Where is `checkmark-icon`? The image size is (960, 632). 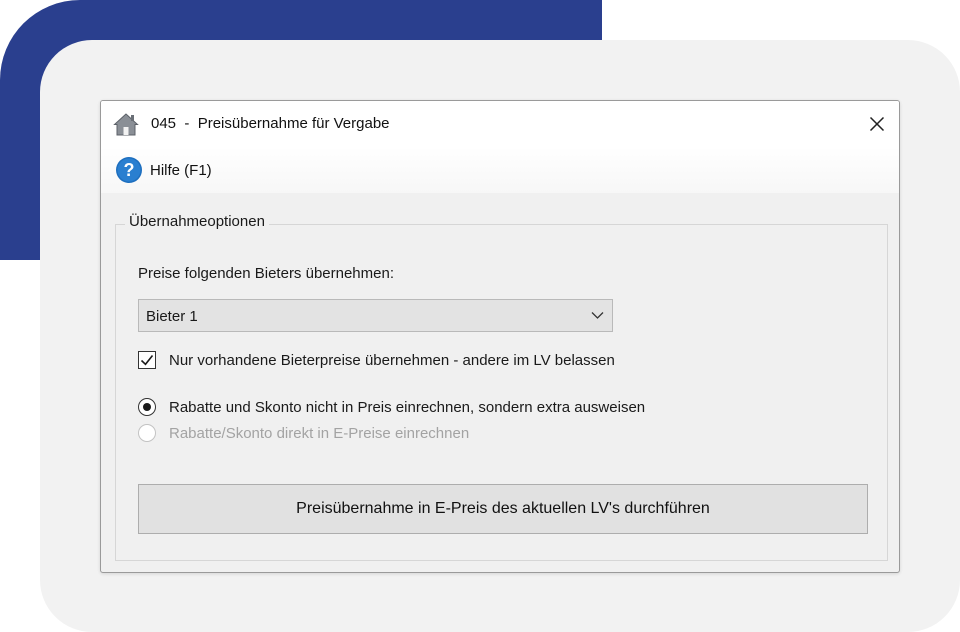
checkmark-icon is located at coordinates (147, 360).